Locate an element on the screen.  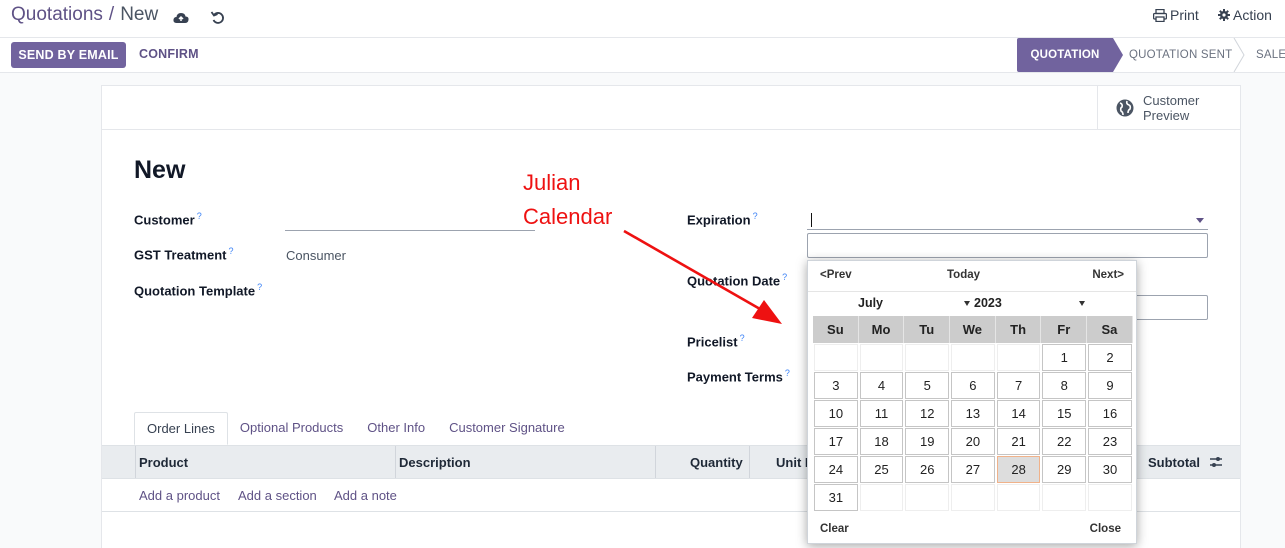
year-caret-icon is located at coordinates (1082, 303).